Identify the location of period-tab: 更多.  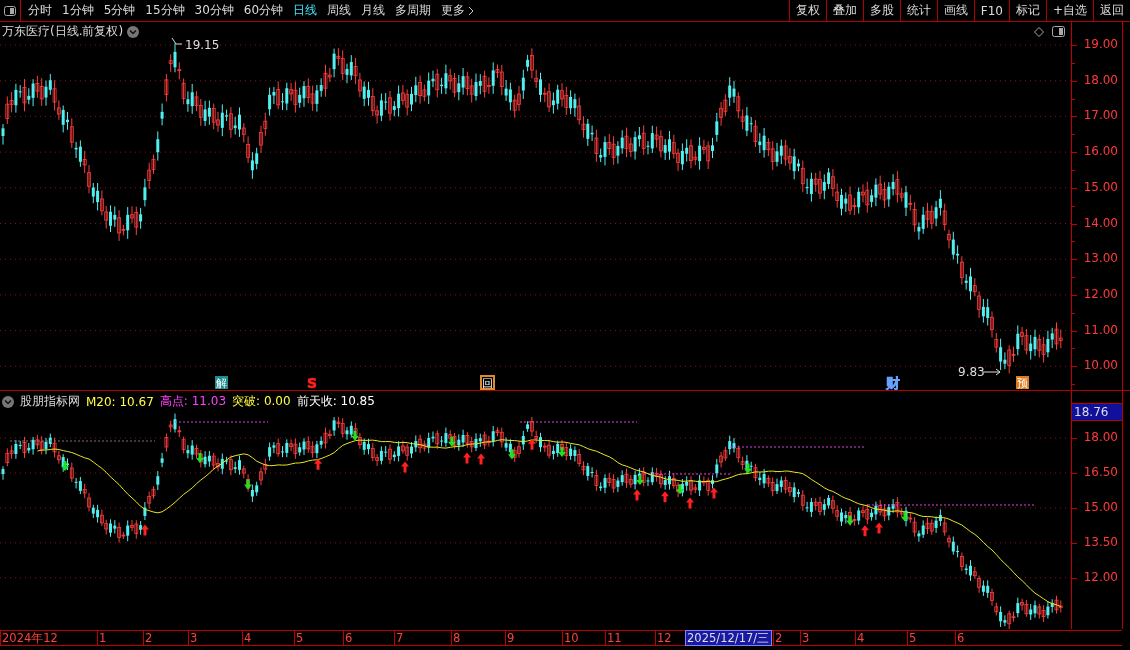
(458, 10).